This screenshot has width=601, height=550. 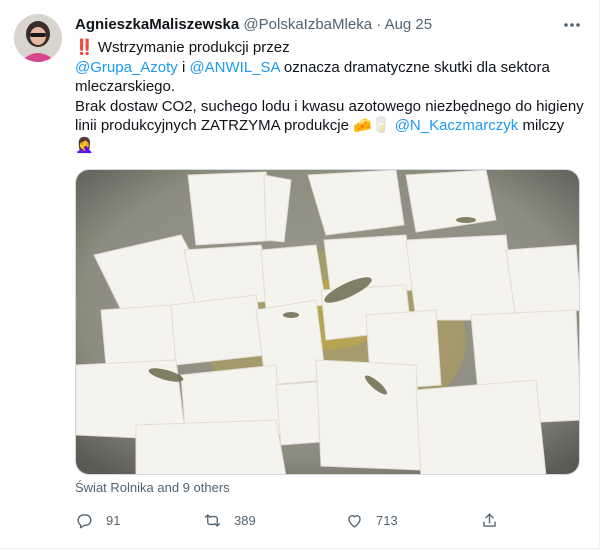 I want to click on facepalm-emoji: 🤦‍♀️, so click(x=84, y=145).